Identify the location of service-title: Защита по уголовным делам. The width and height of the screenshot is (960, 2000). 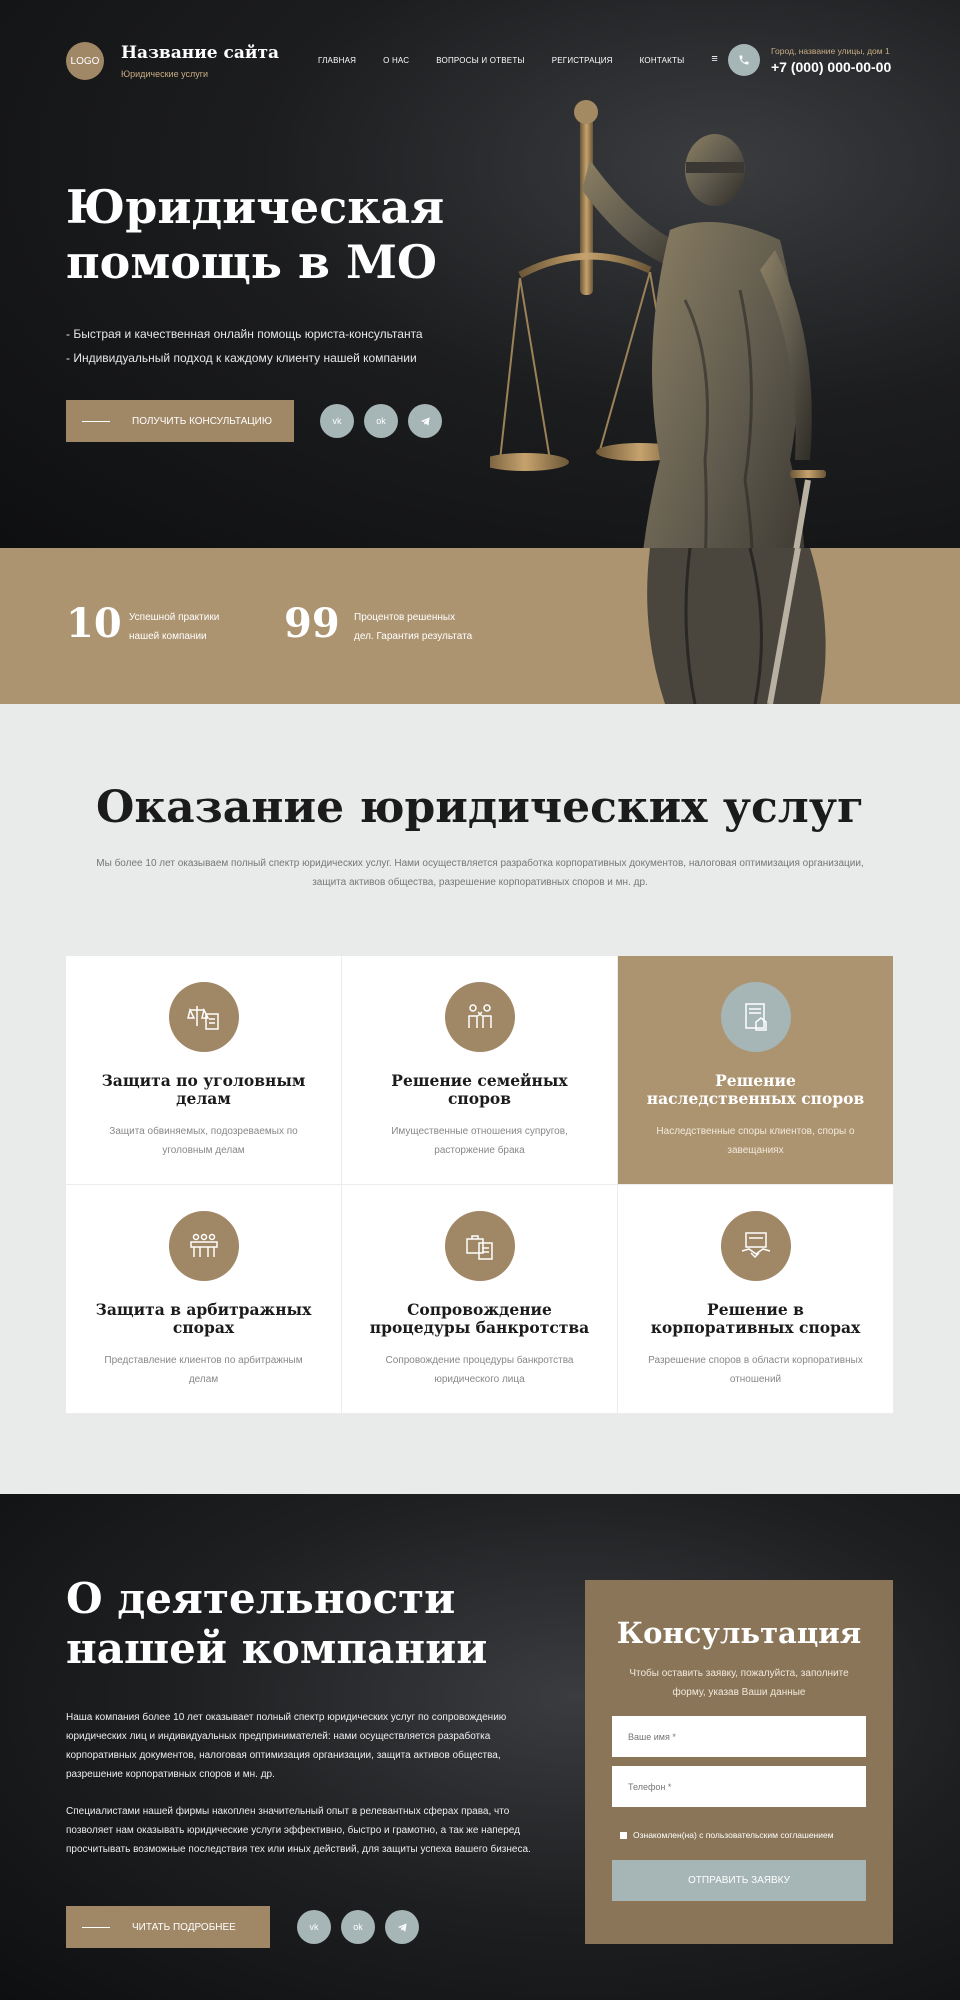
(203, 1089).